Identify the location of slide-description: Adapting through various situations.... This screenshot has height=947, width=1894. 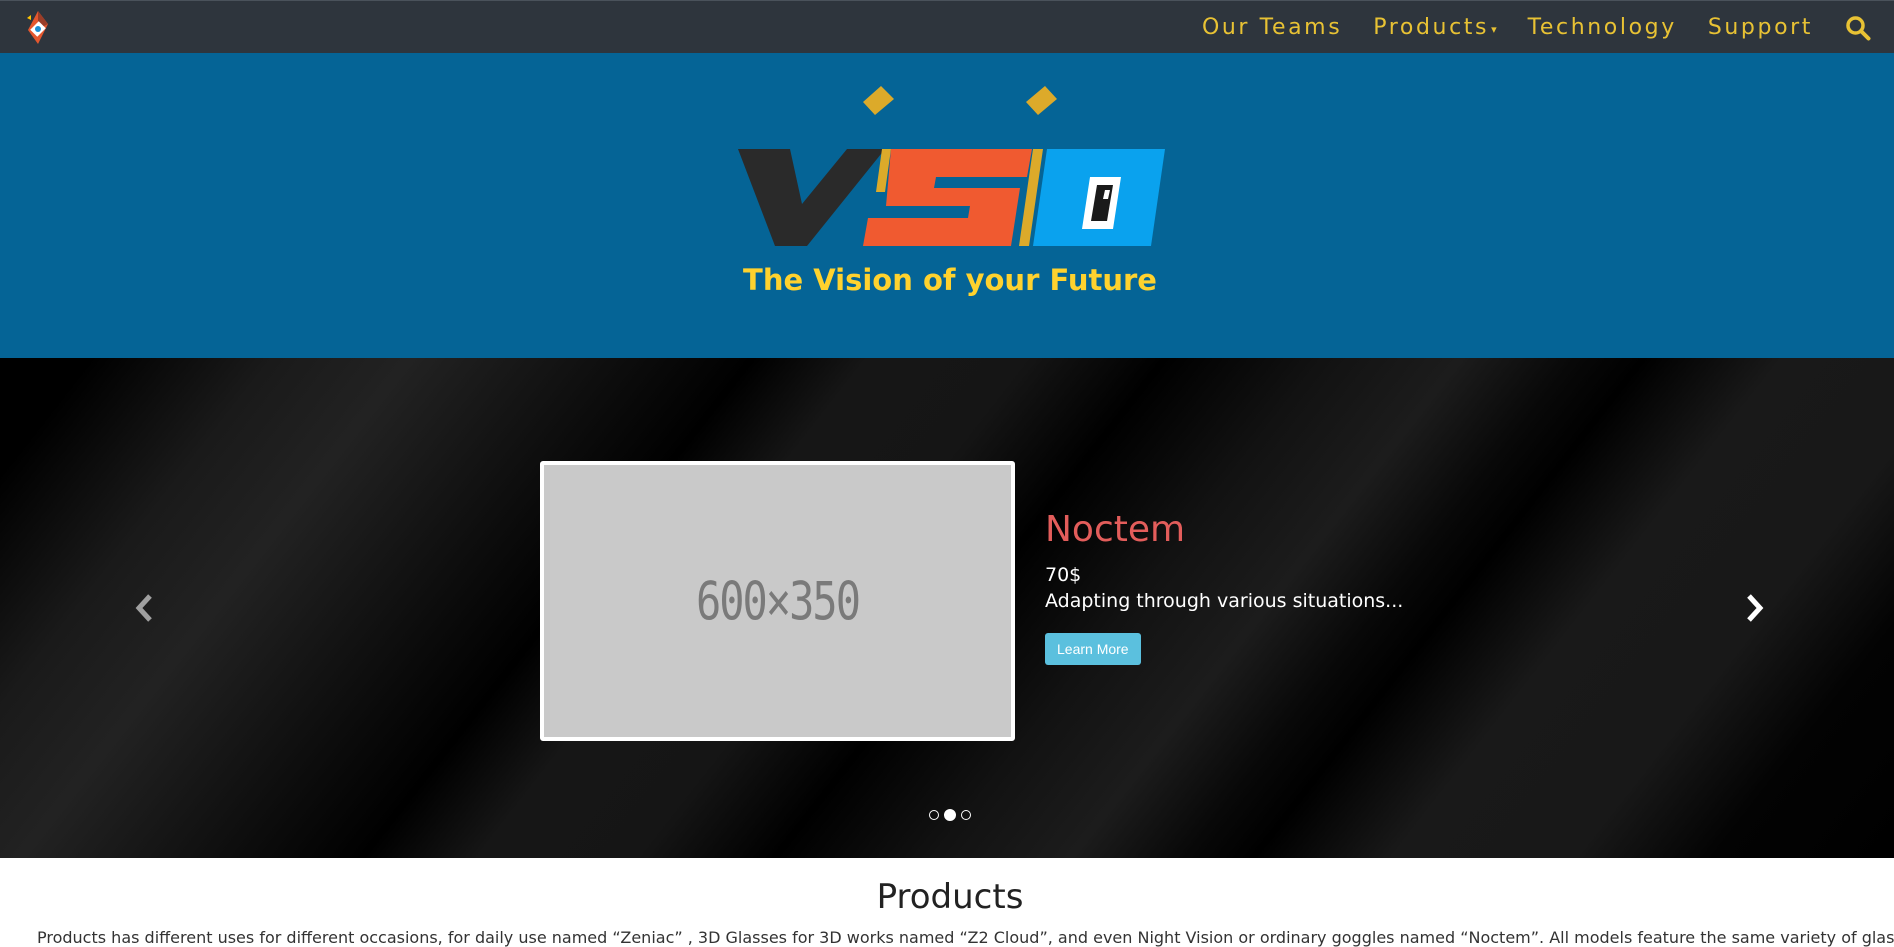
(1224, 601).